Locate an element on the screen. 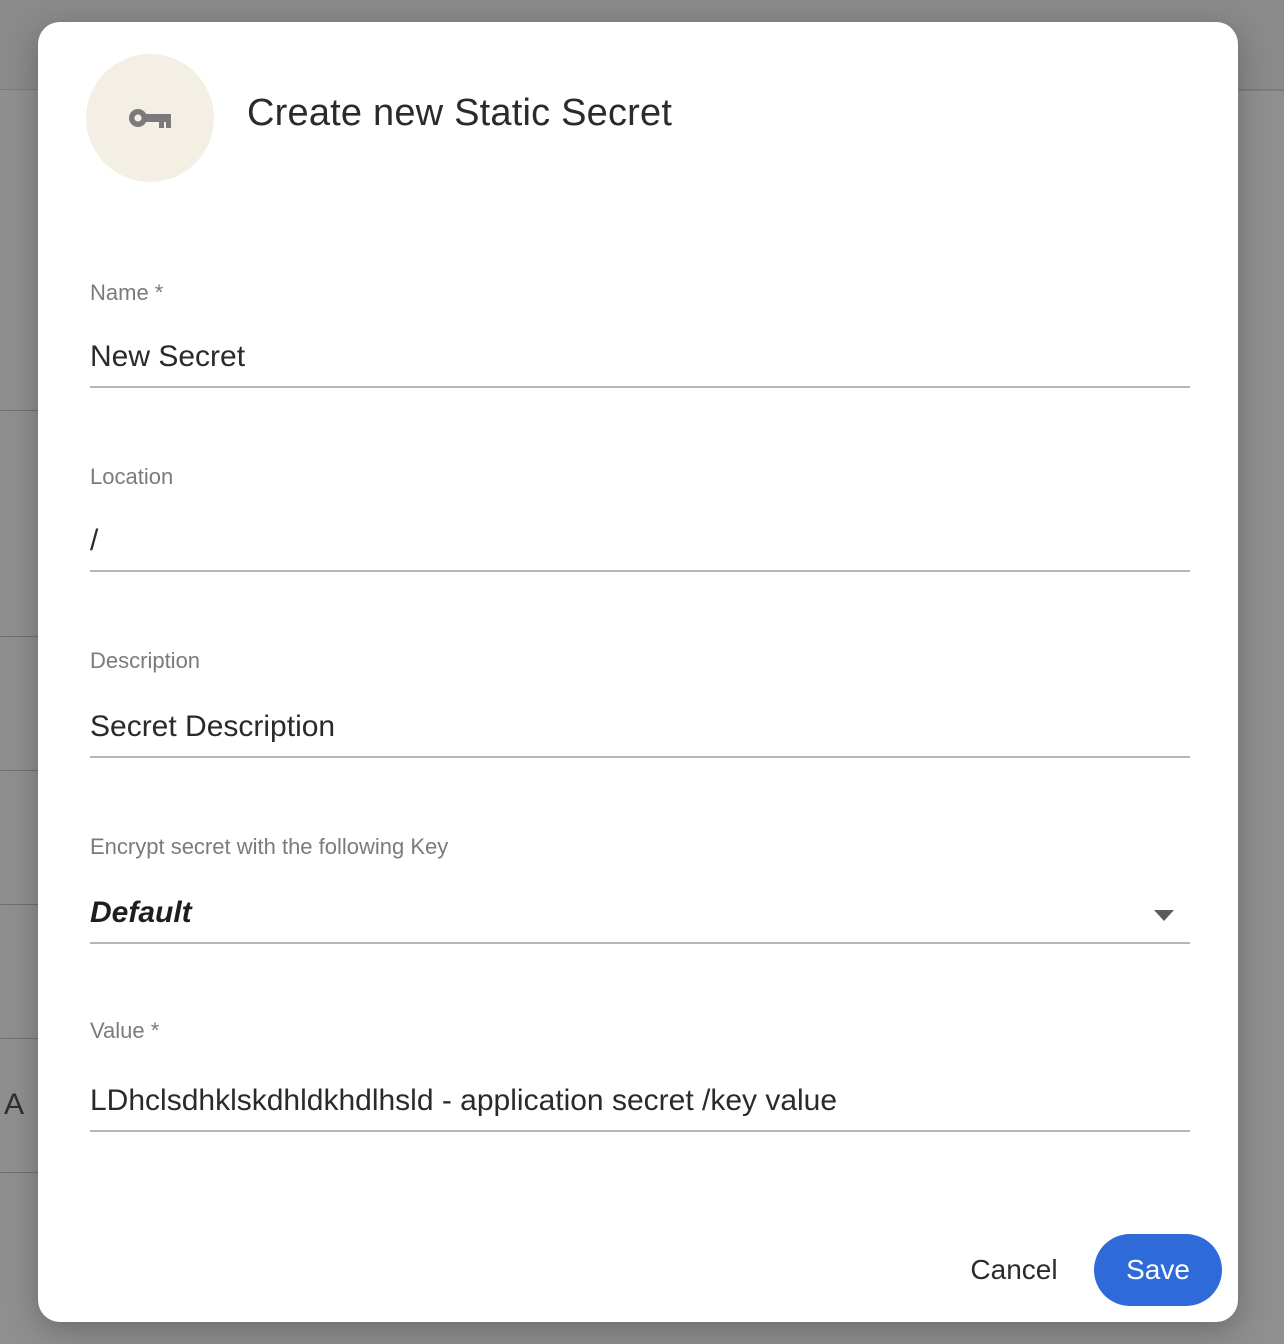 The width and height of the screenshot is (1284, 1344). background-partial-text: A is located at coordinates (14, 1104).